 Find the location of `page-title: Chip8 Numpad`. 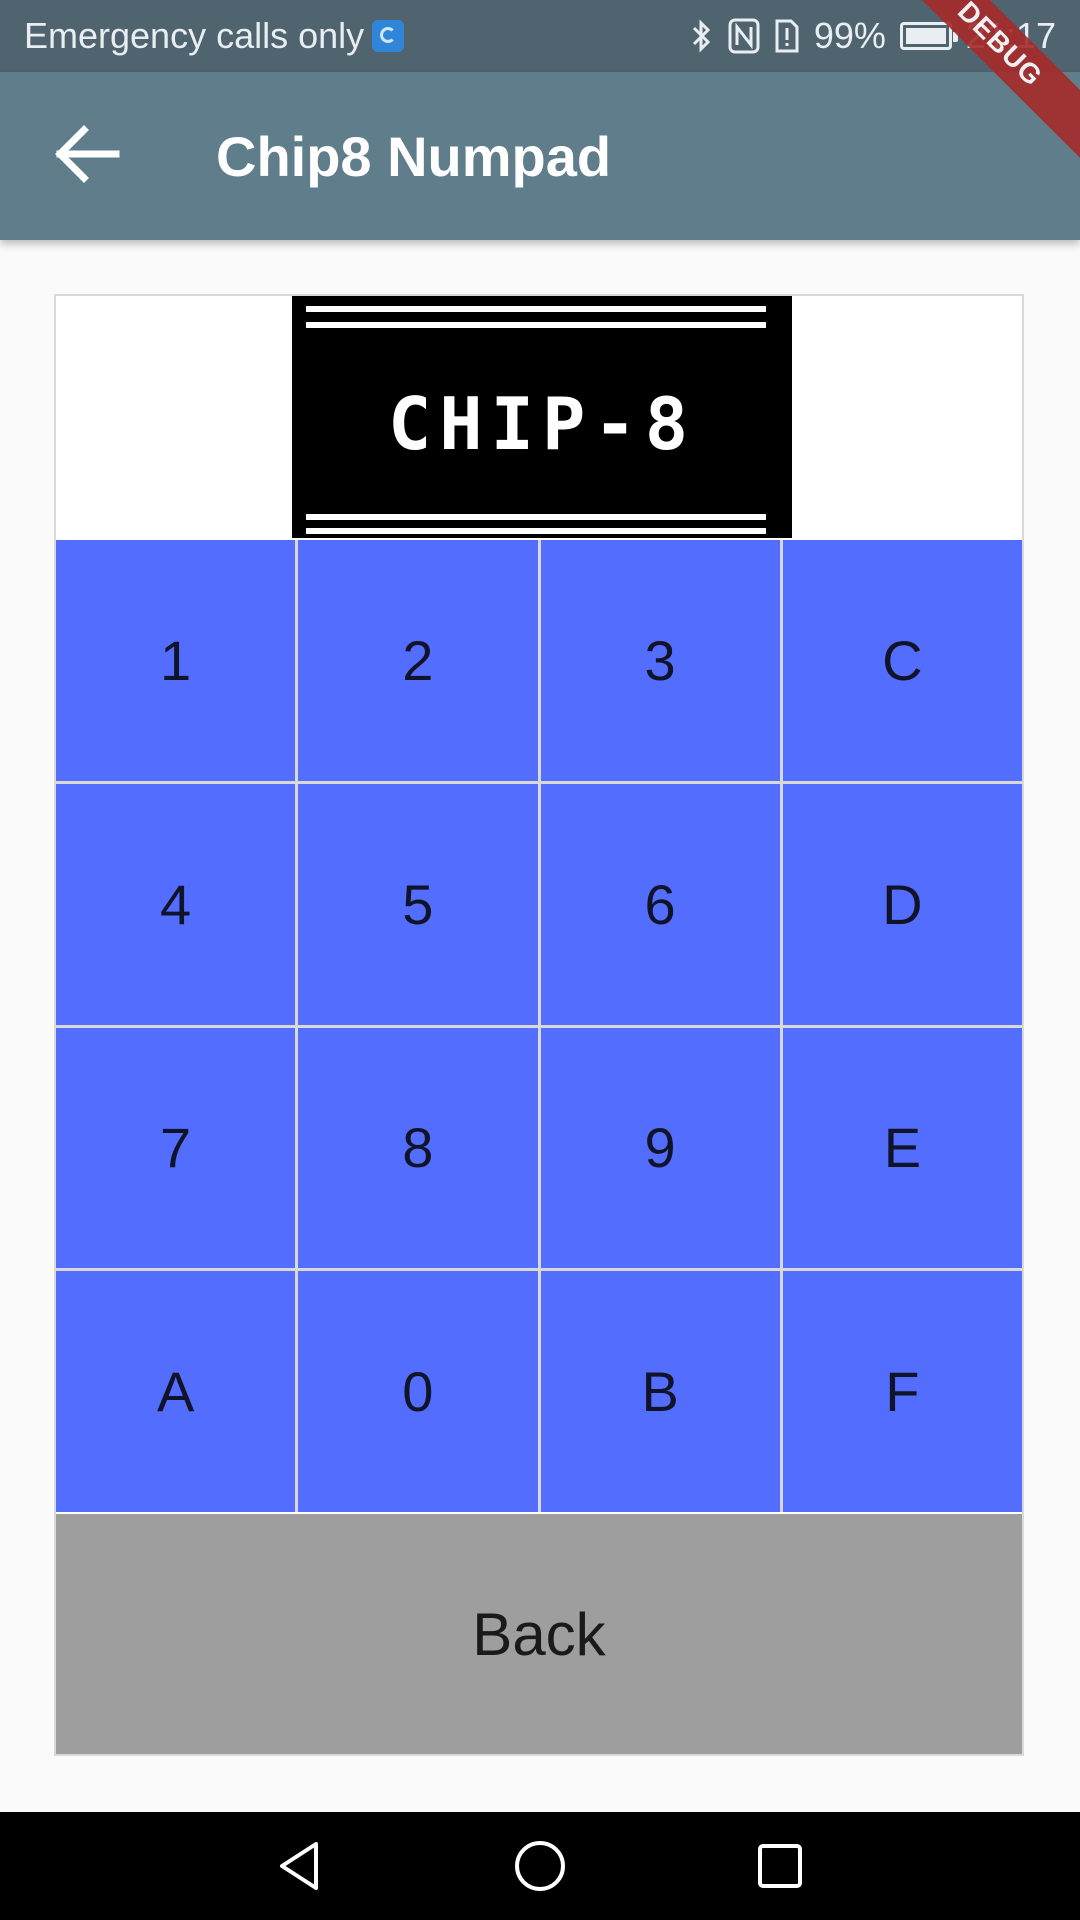

page-title: Chip8 Numpad is located at coordinates (414, 156).